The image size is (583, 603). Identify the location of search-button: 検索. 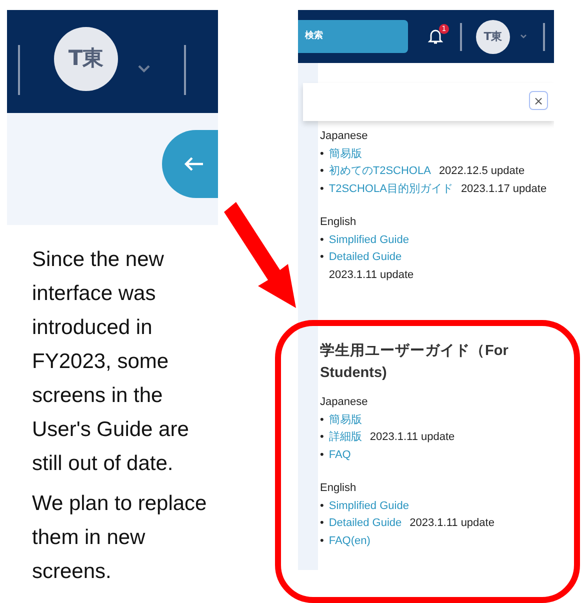
(353, 36).